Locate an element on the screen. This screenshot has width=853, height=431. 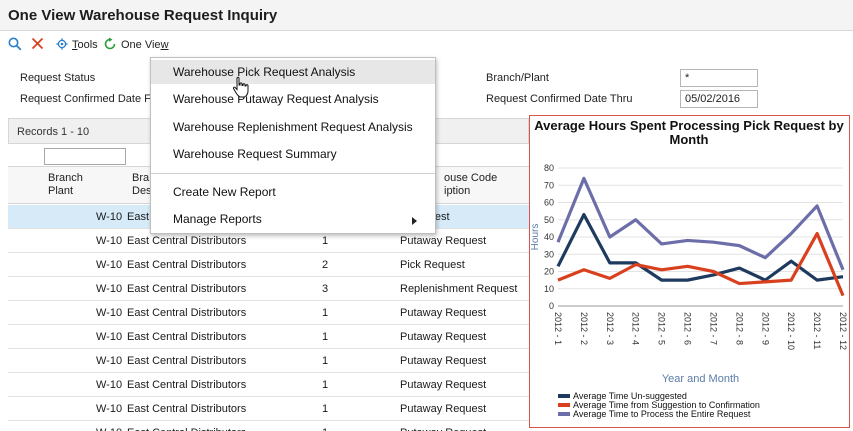
cell-code: 3 is located at coordinates (325, 289).